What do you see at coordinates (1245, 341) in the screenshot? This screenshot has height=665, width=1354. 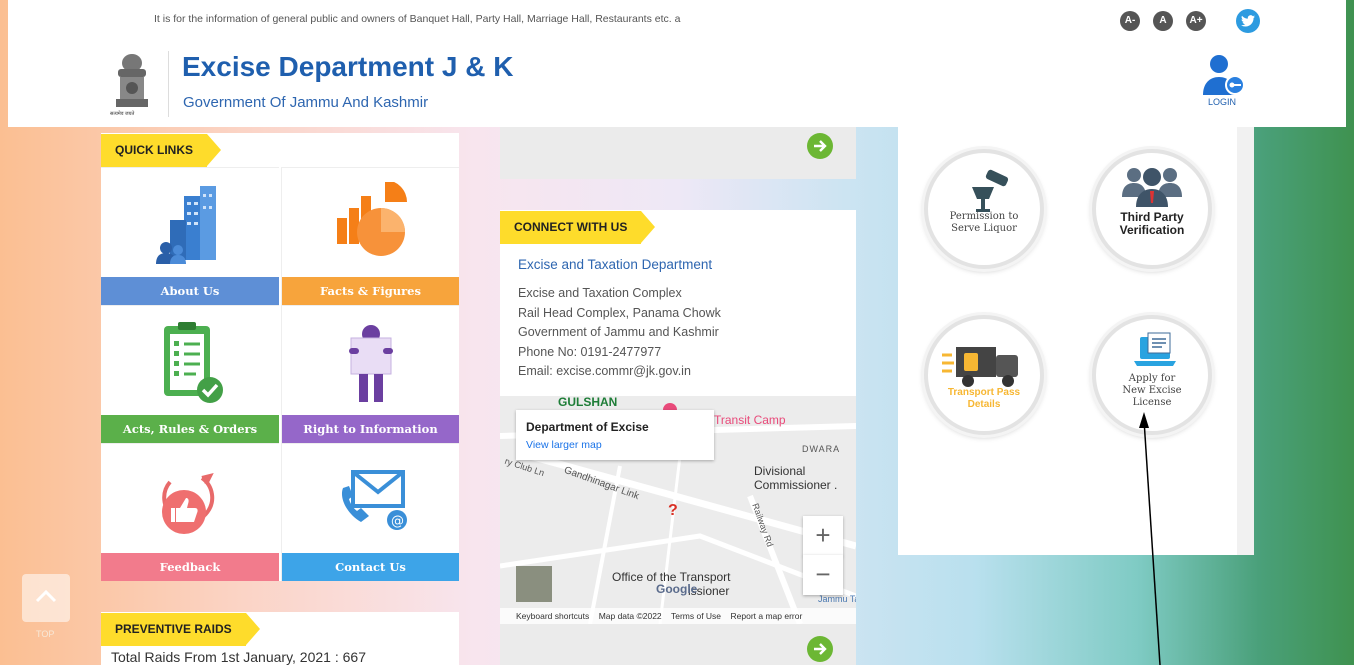 I see `scrollbar` at bounding box center [1245, 341].